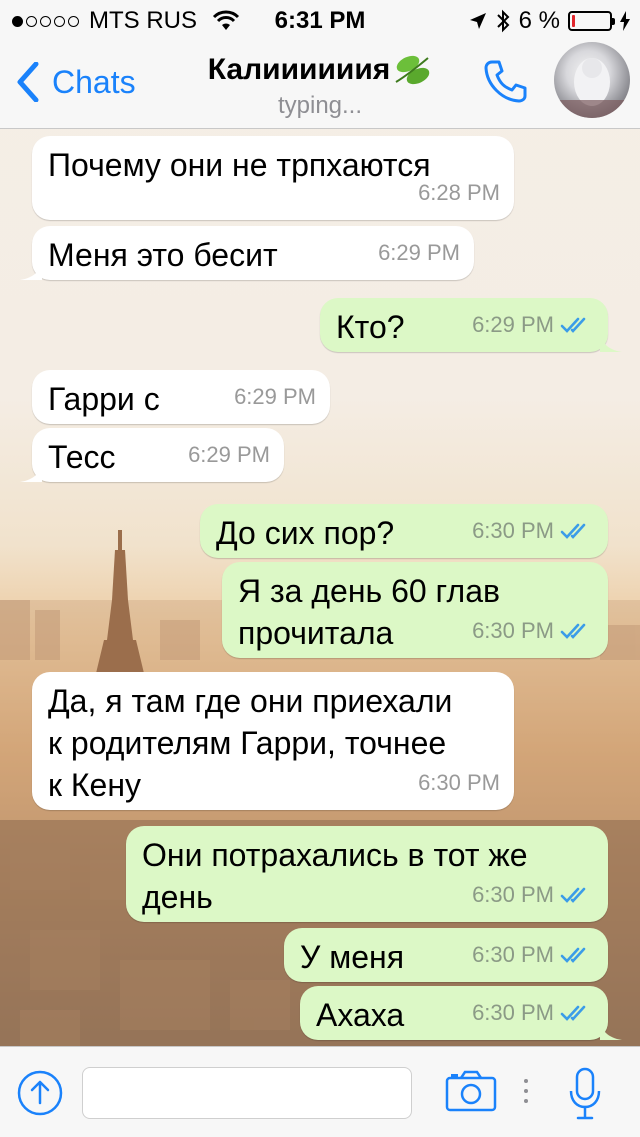 This screenshot has width=640, height=1137. What do you see at coordinates (370, 327) in the screenshot?
I see `message-text: Кто?` at bounding box center [370, 327].